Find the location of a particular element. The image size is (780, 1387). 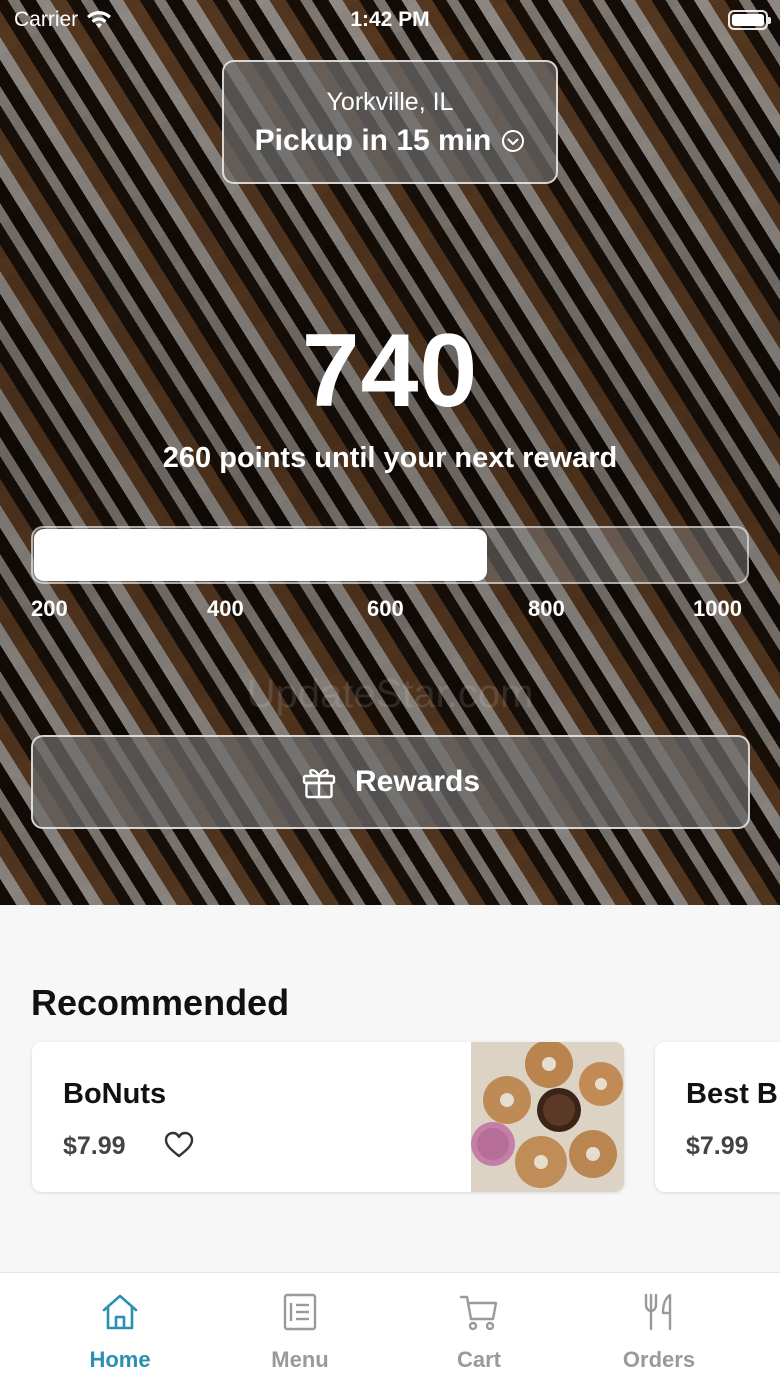

wifi-icon is located at coordinates (99, 19).